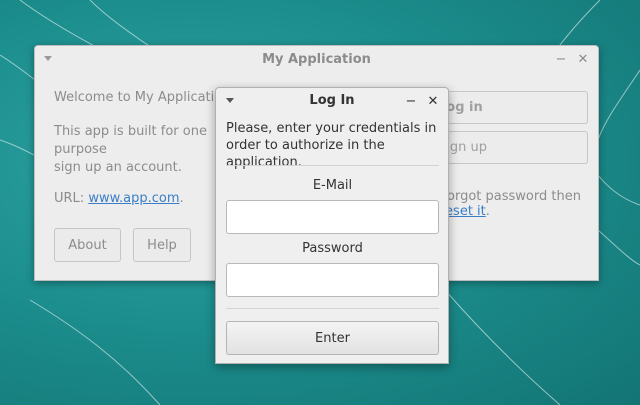  Describe the element at coordinates (332, 338) in the screenshot. I see `enter-button: Enter` at that location.